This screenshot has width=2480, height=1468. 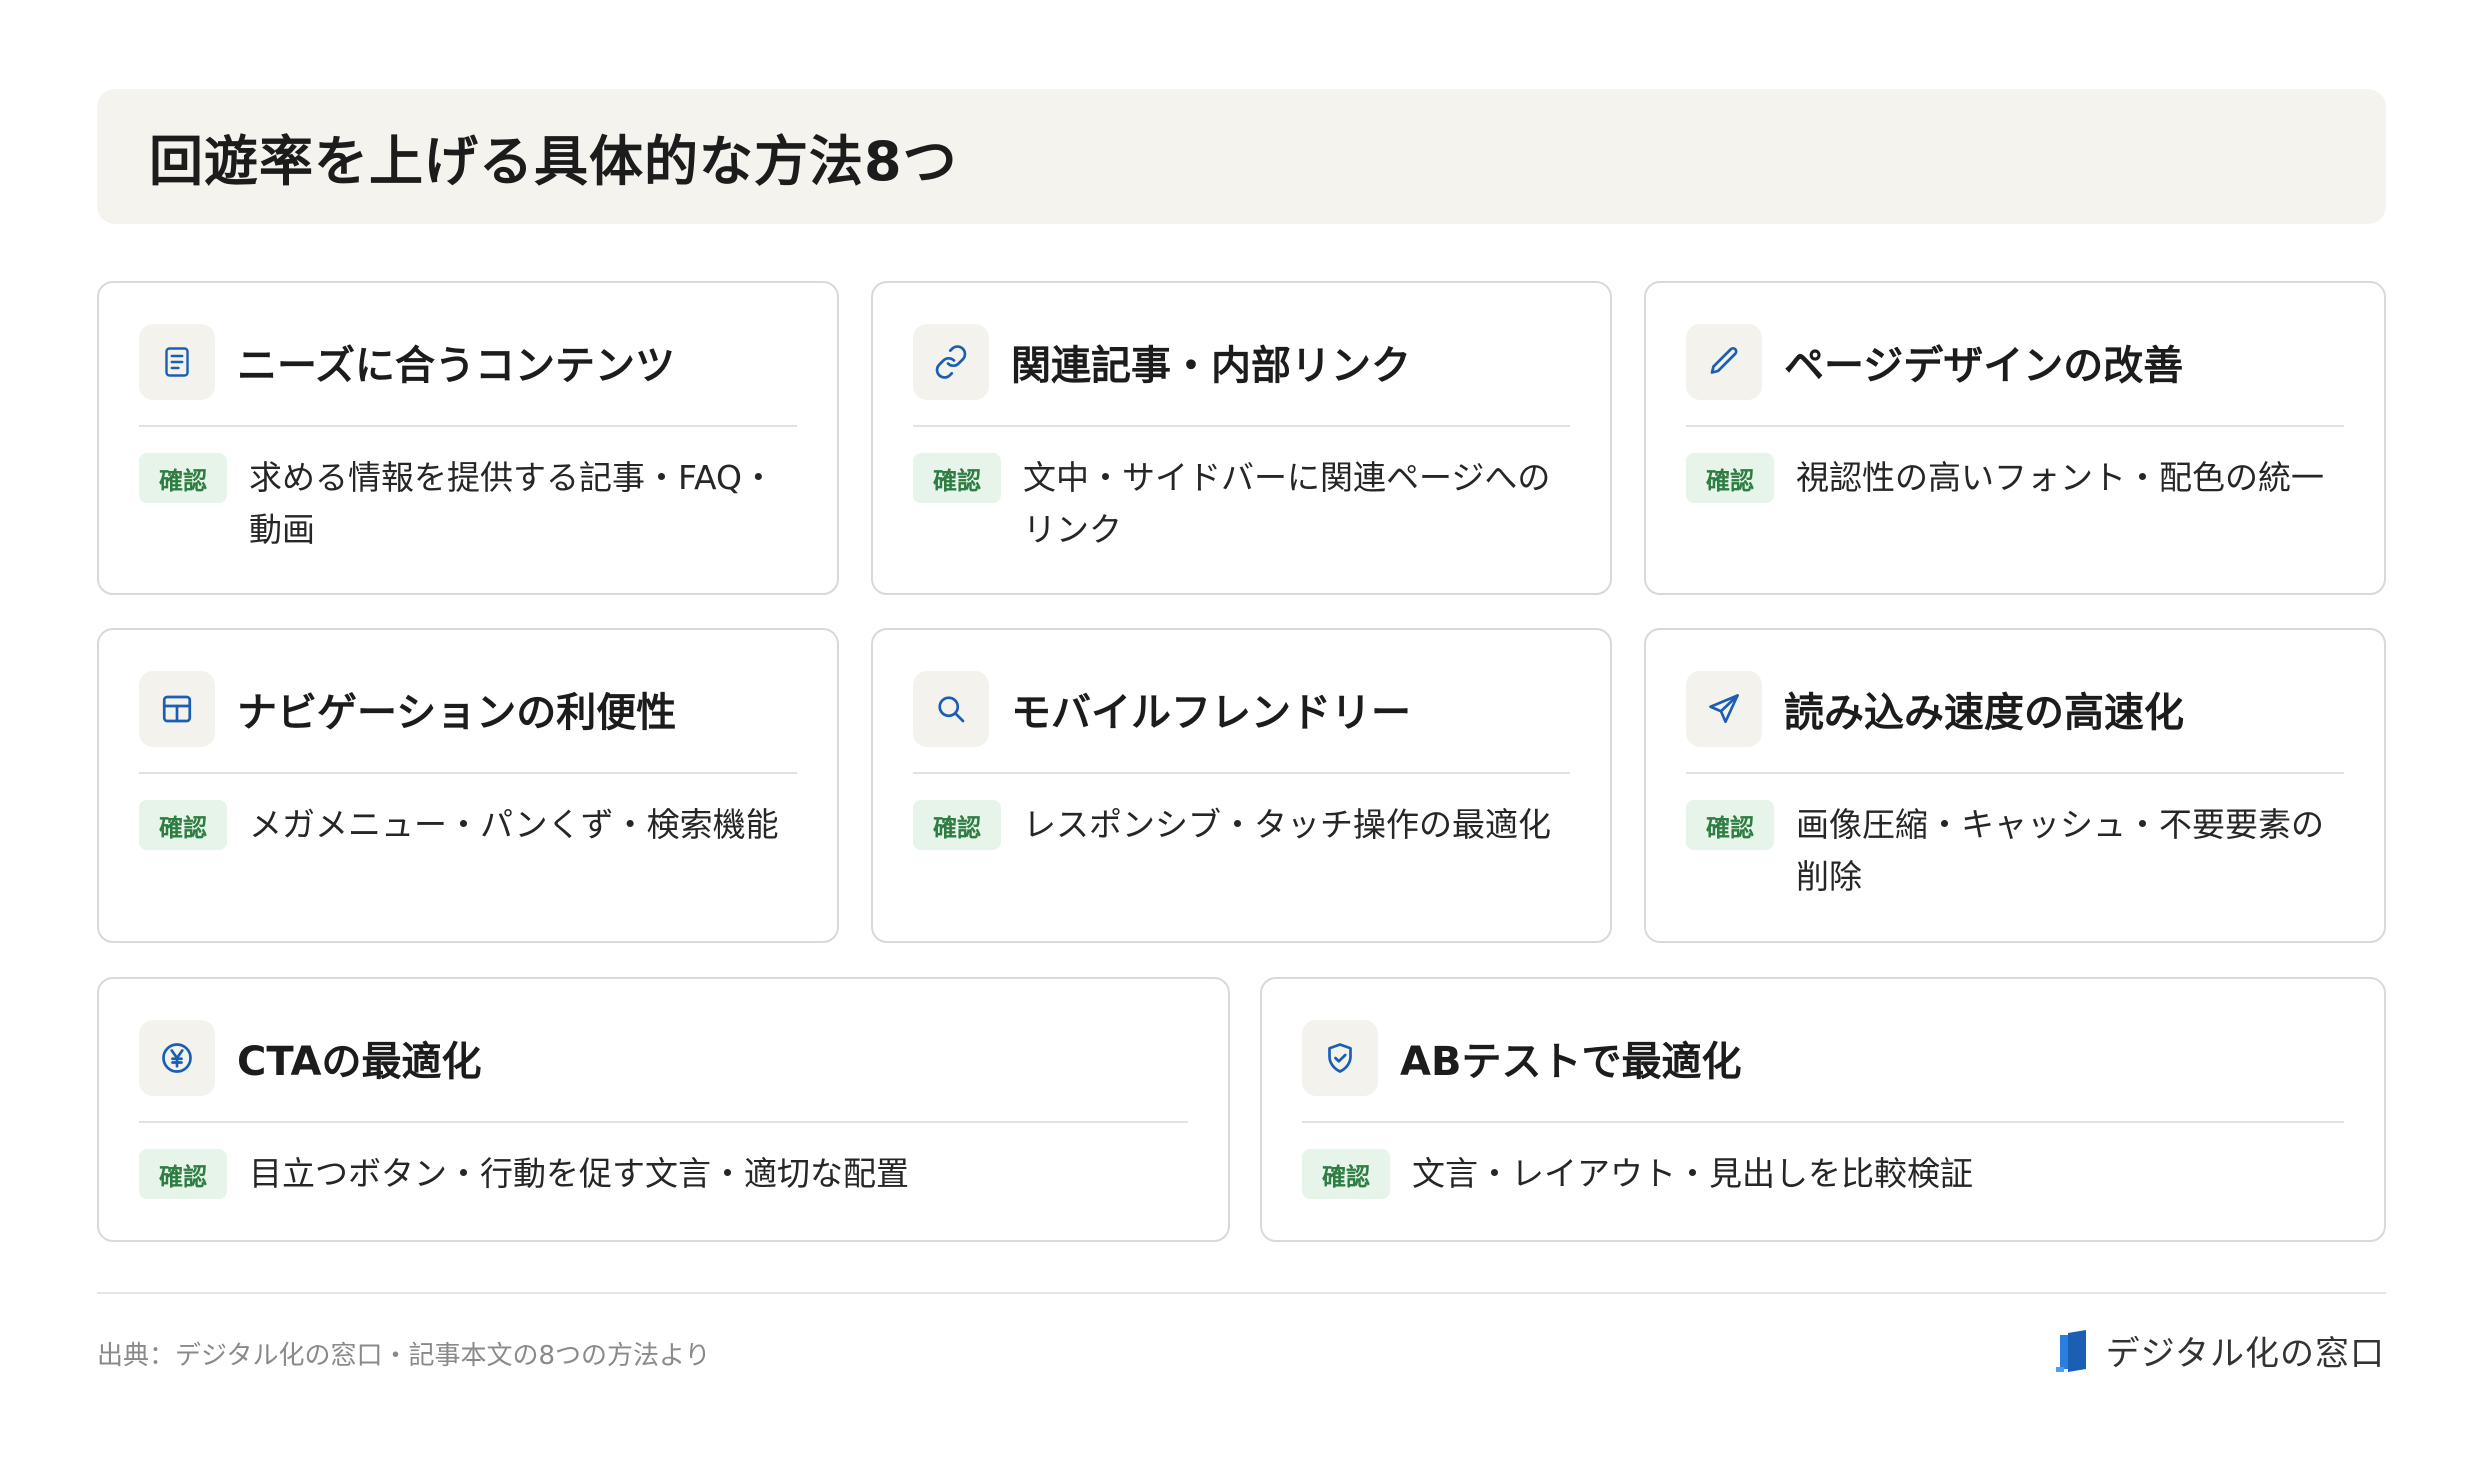 I want to click on card-title: ニーズに合うコンテンツ, so click(x=456, y=366).